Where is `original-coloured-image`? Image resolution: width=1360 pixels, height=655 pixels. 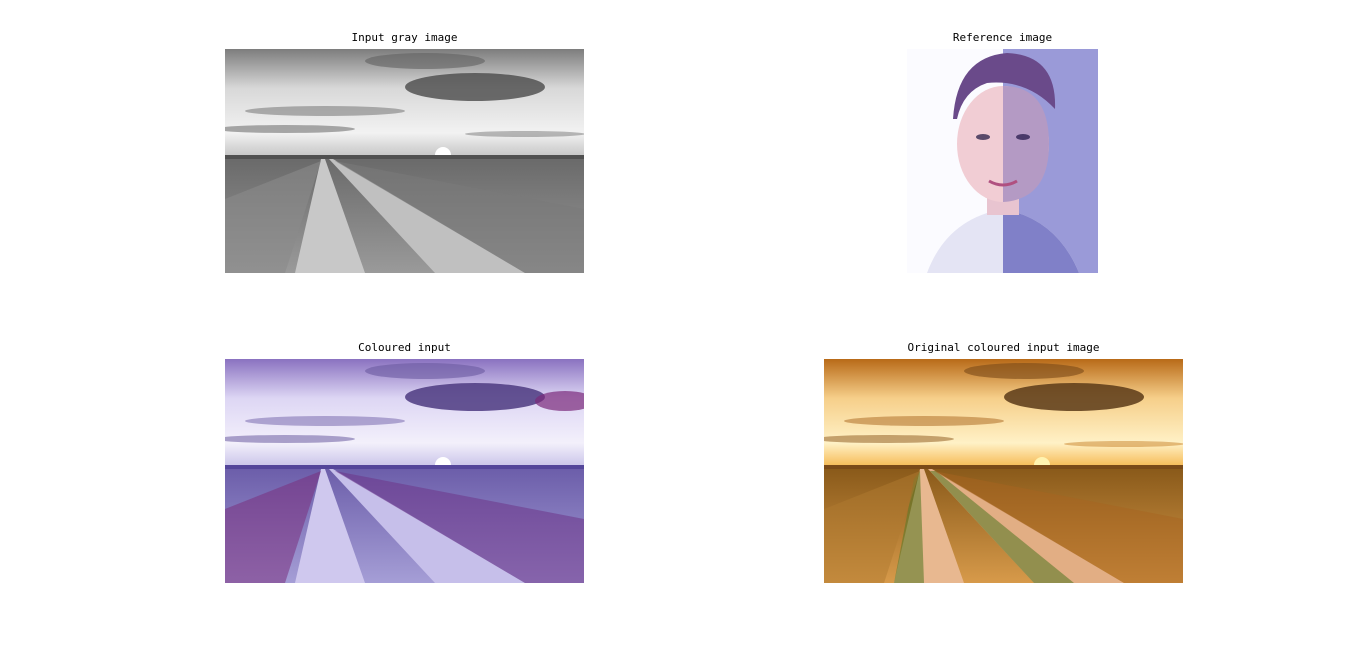 original-coloured-image is located at coordinates (1003, 471).